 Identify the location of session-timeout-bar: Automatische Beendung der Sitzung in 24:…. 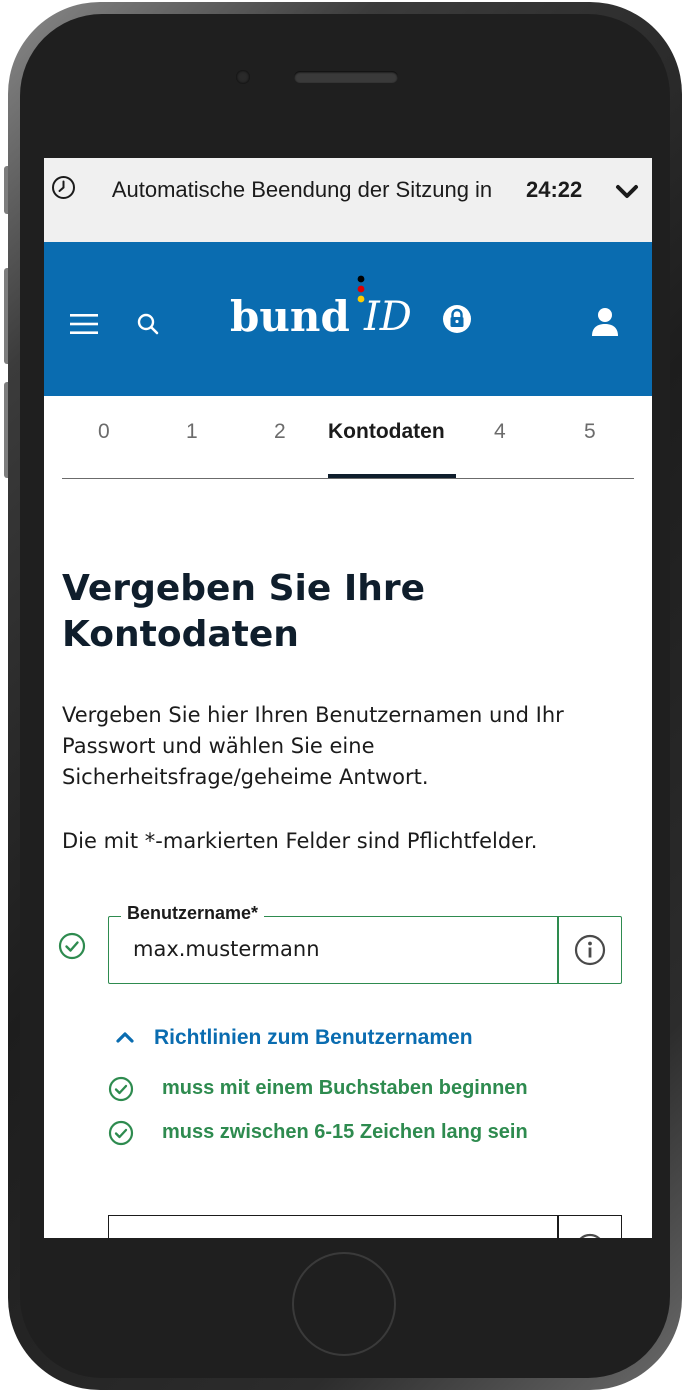
(348, 200).